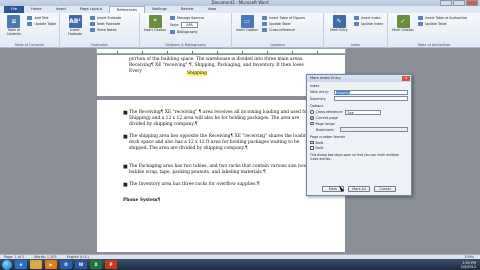 This screenshot has width=480, height=270. What do you see at coordinates (14, 21) in the screenshot?
I see `toc-icon: ≡` at bounding box center [14, 21].